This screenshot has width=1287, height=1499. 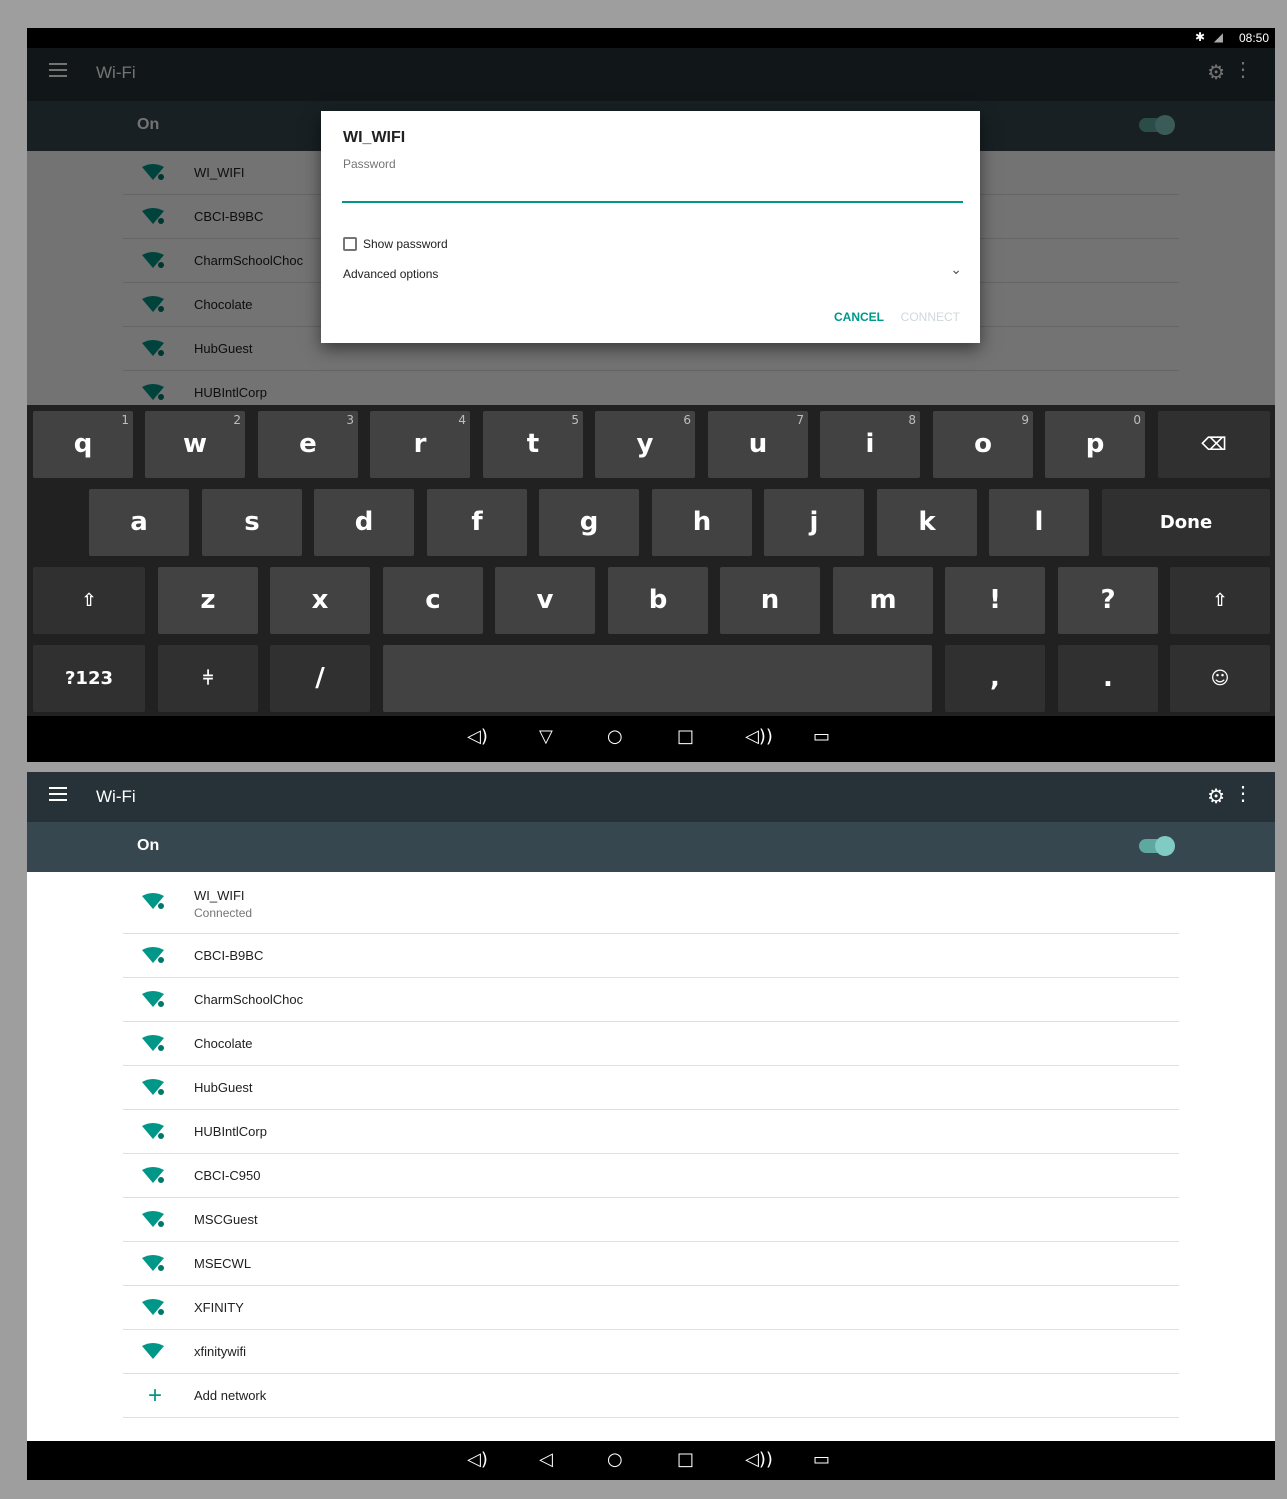 What do you see at coordinates (390, 274) in the screenshot?
I see `advanced-options: Advanced options` at bounding box center [390, 274].